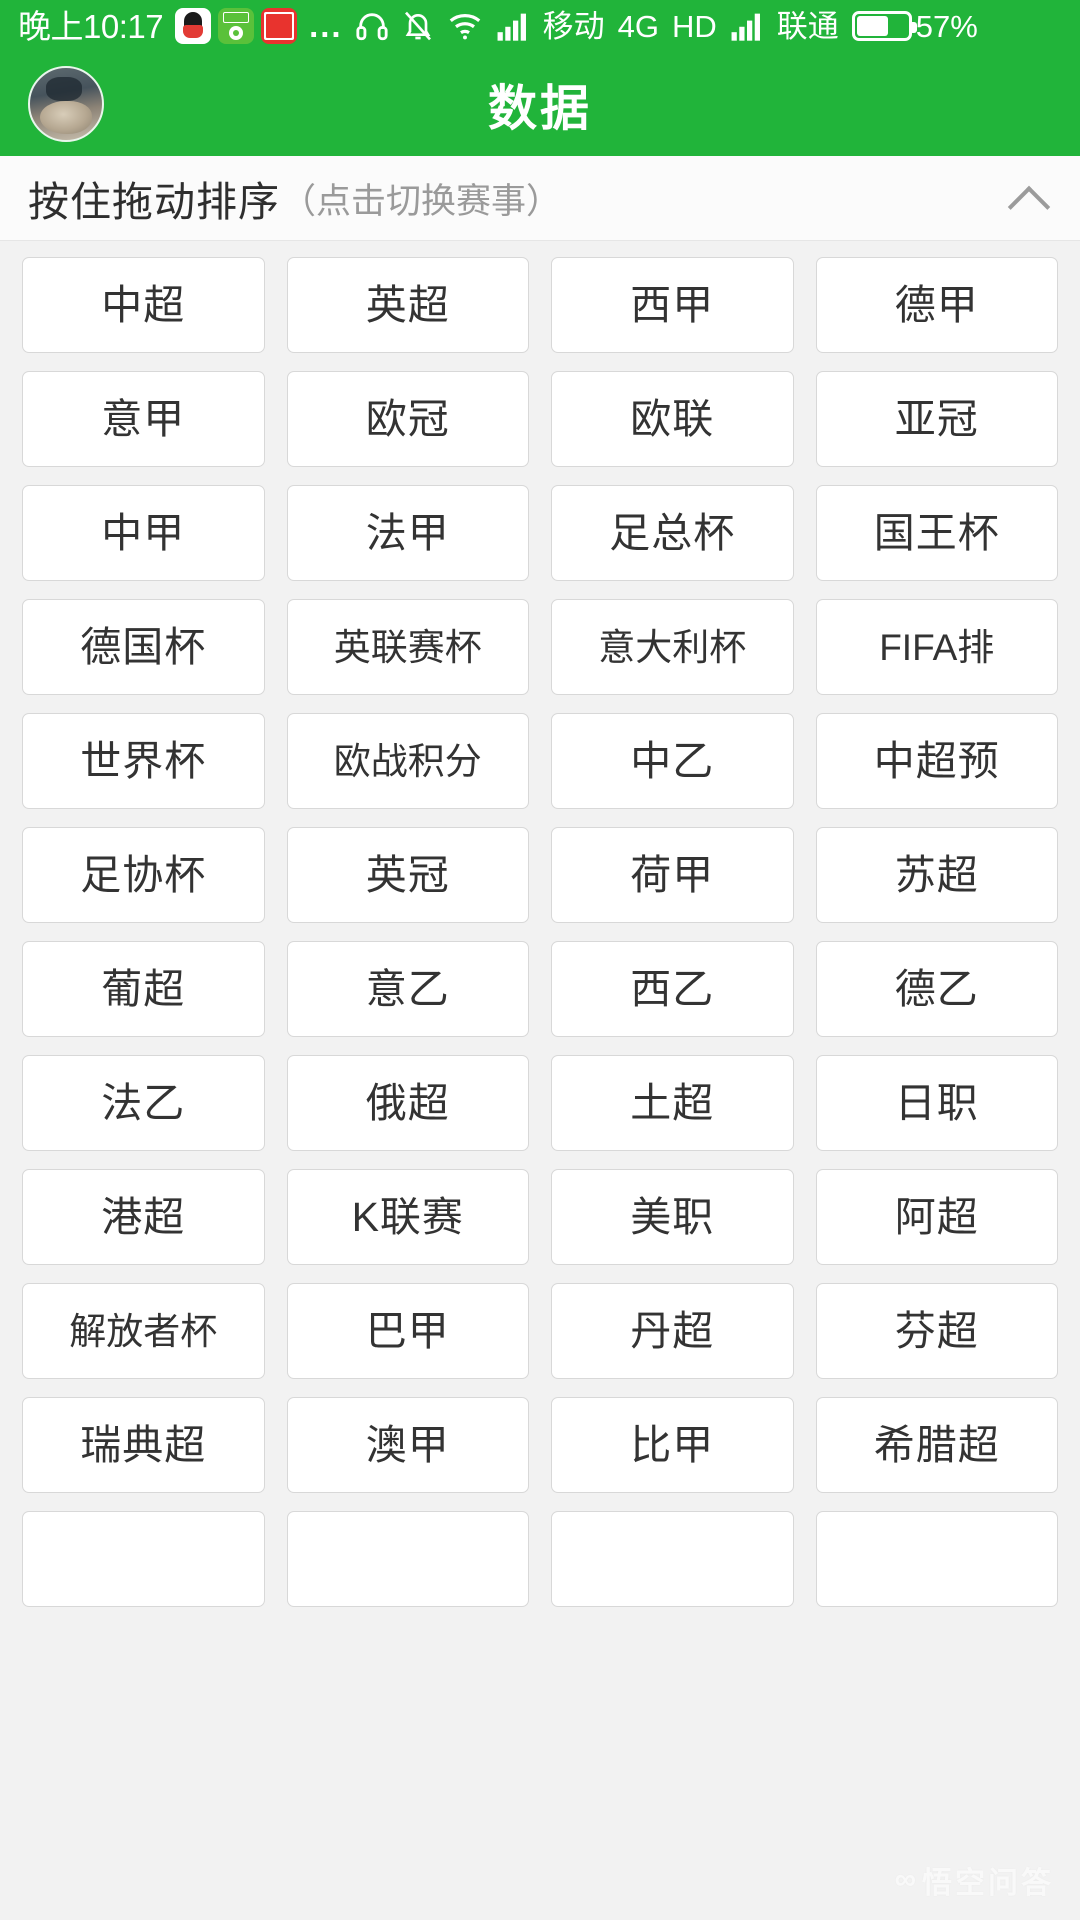  What do you see at coordinates (143, 989) in the screenshot?
I see `league-button: 葡超` at bounding box center [143, 989].